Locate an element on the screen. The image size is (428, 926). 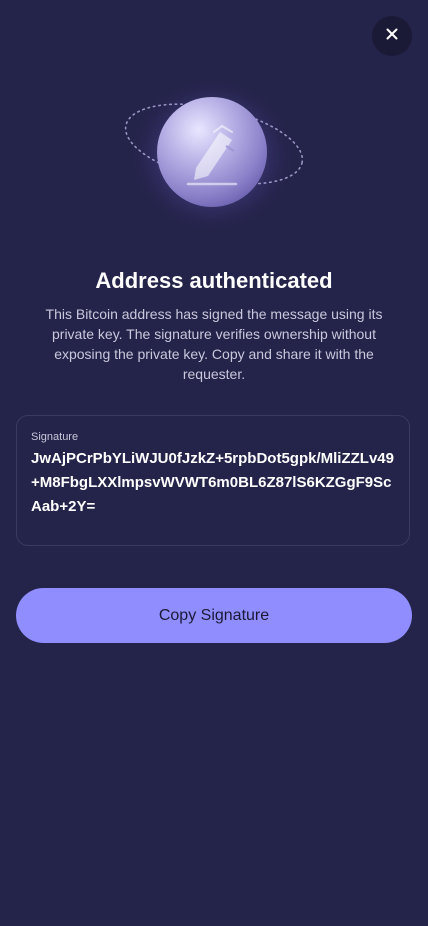
page-title: Address authenticated is located at coordinates (214, 280).